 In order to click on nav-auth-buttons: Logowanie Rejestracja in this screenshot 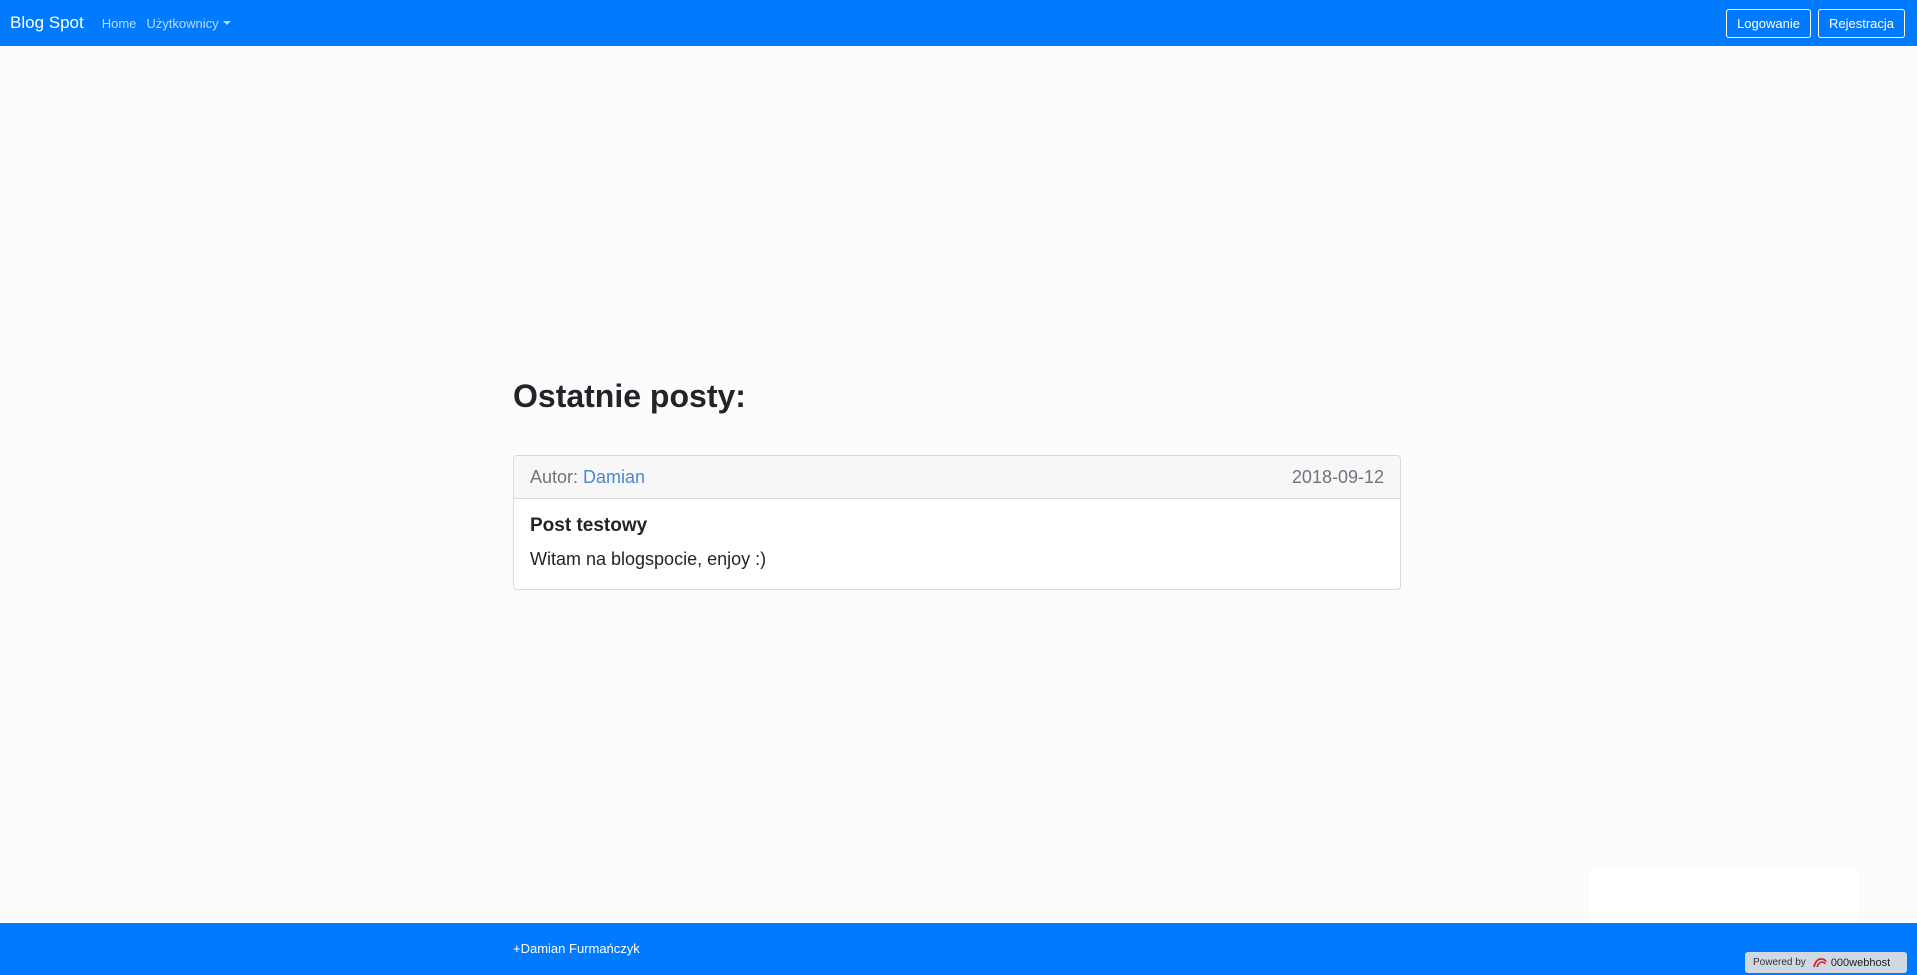, I will do `click(1815, 23)`.